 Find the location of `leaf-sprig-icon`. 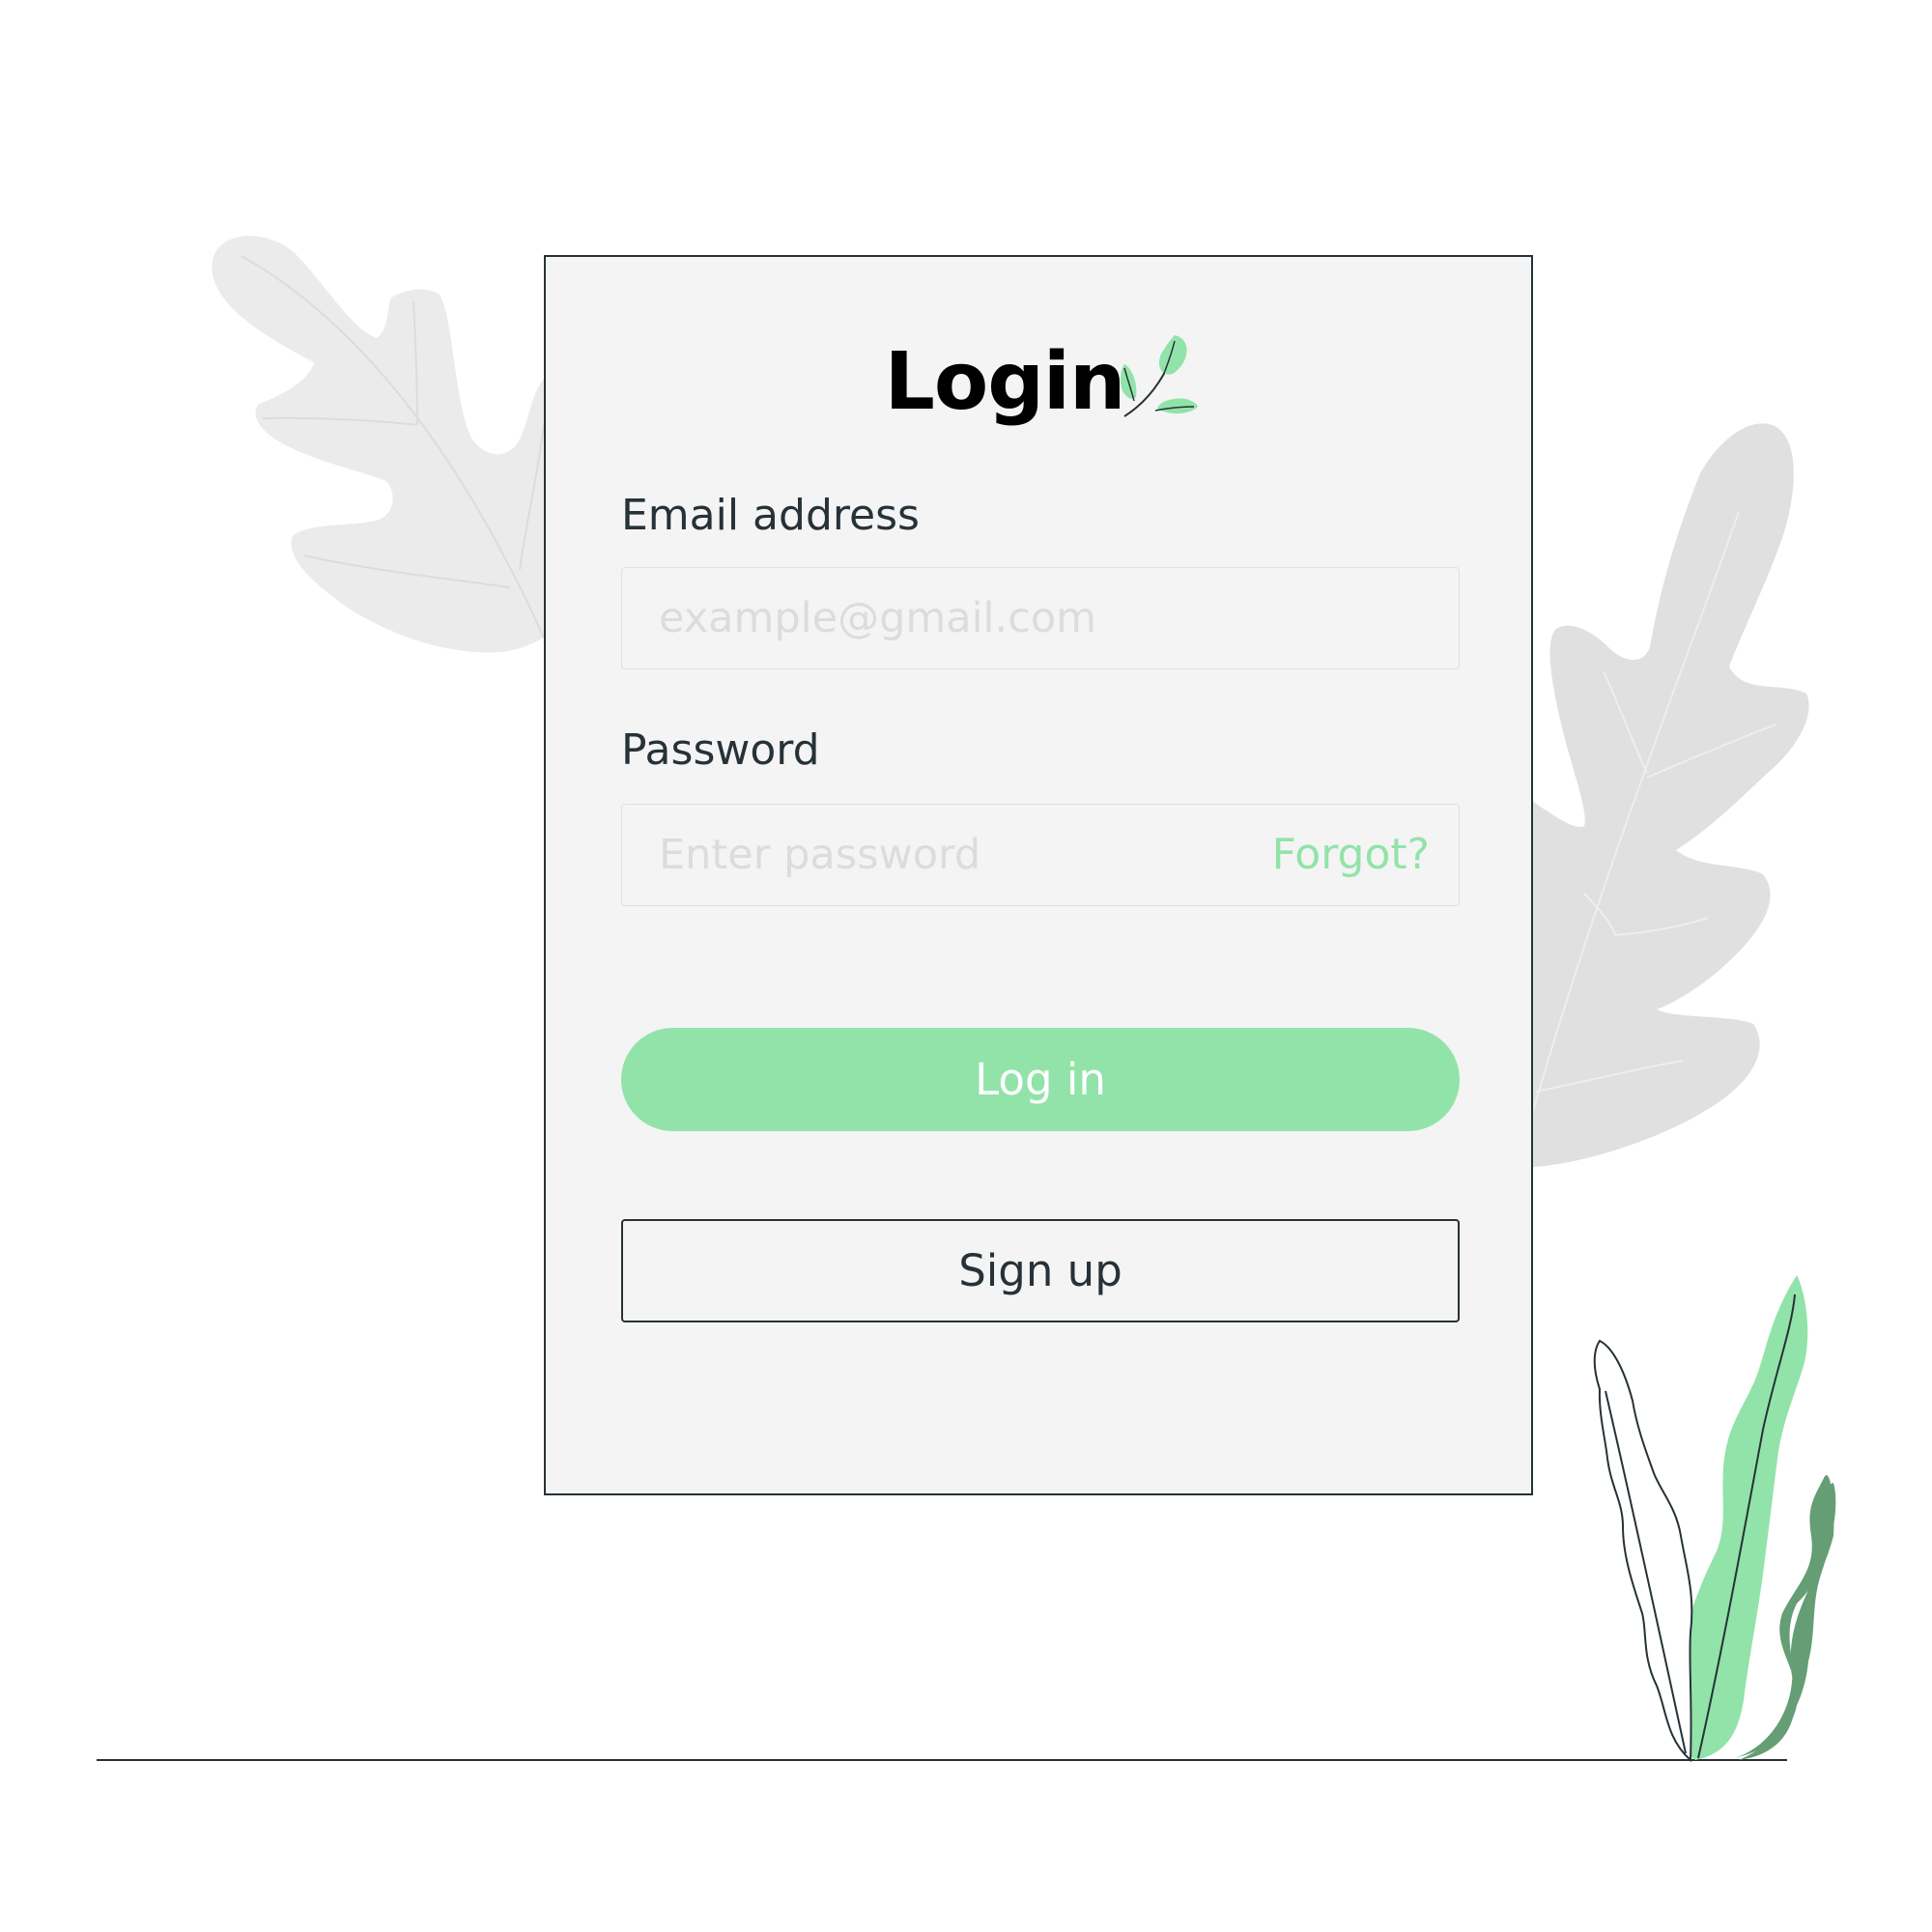

leaf-sprig-icon is located at coordinates (1160, 376).